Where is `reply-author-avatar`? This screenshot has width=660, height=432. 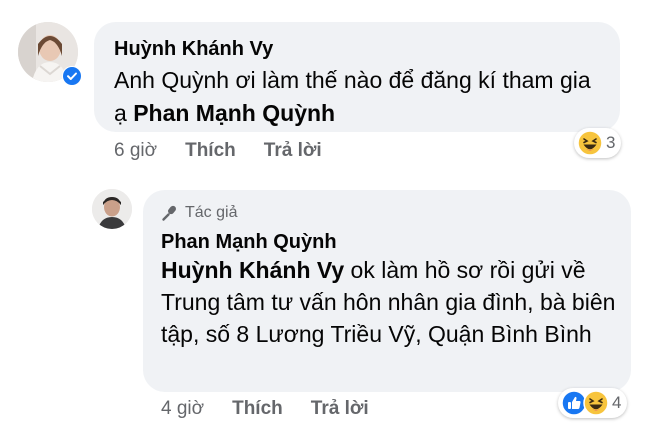
reply-author-avatar is located at coordinates (112, 209).